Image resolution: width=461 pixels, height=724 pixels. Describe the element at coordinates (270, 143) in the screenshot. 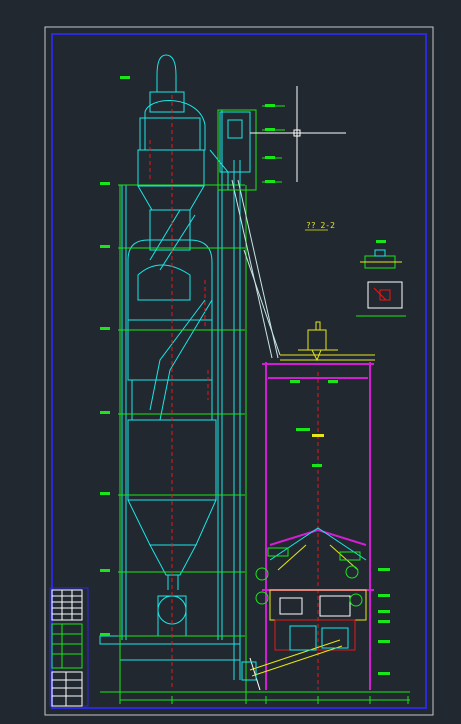

I see `dimension-tags` at that location.